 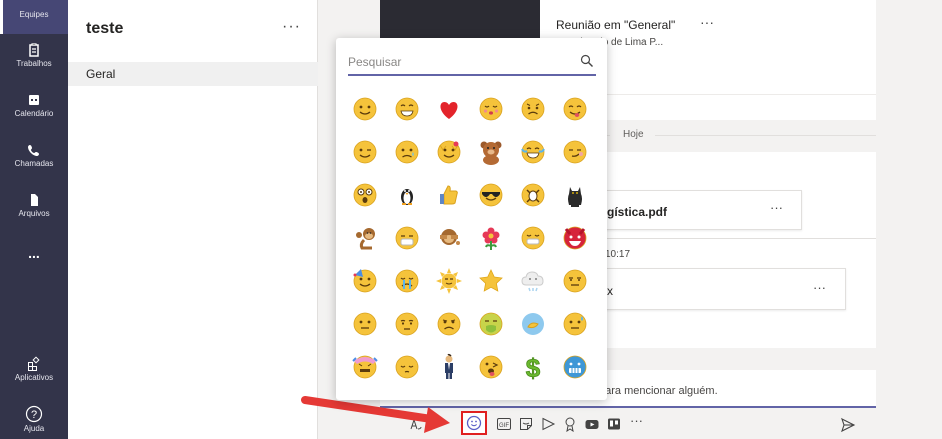 I want to click on date-divider: Hoje, so click(x=633, y=134).